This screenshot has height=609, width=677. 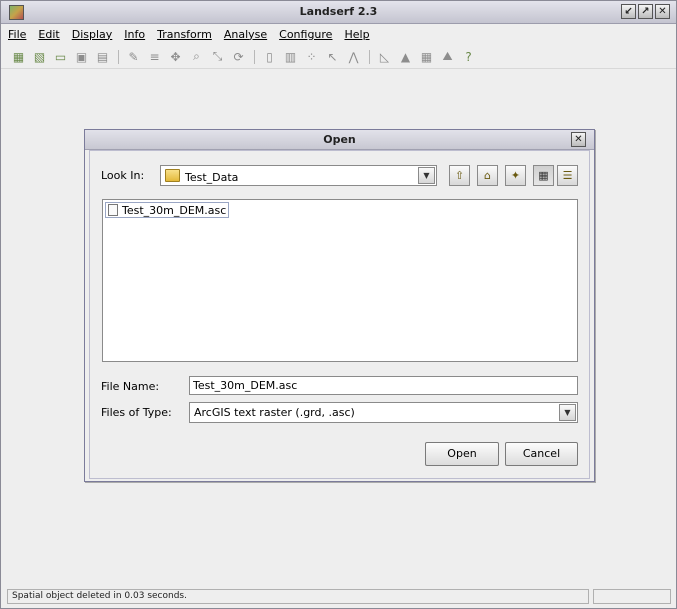 I want to click on raster-icon: ▦, so click(x=18, y=56).